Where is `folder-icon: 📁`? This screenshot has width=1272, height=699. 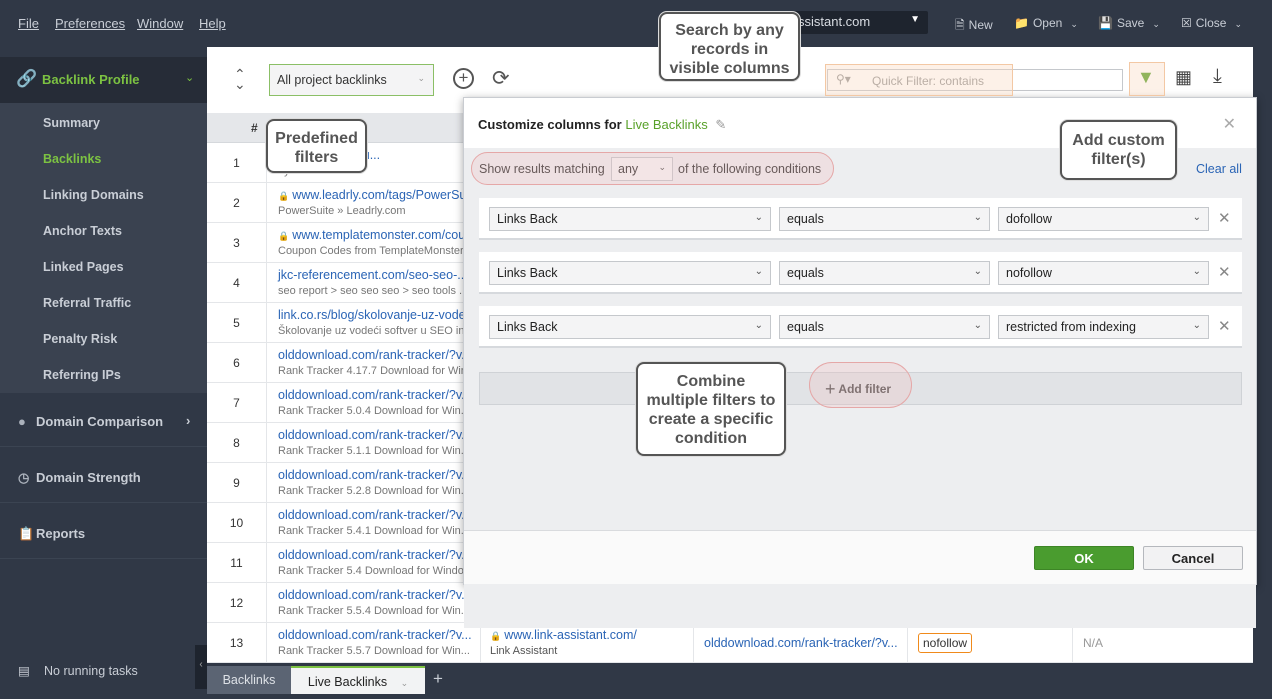
folder-icon: 📁 is located at coordinates (1021, 23).